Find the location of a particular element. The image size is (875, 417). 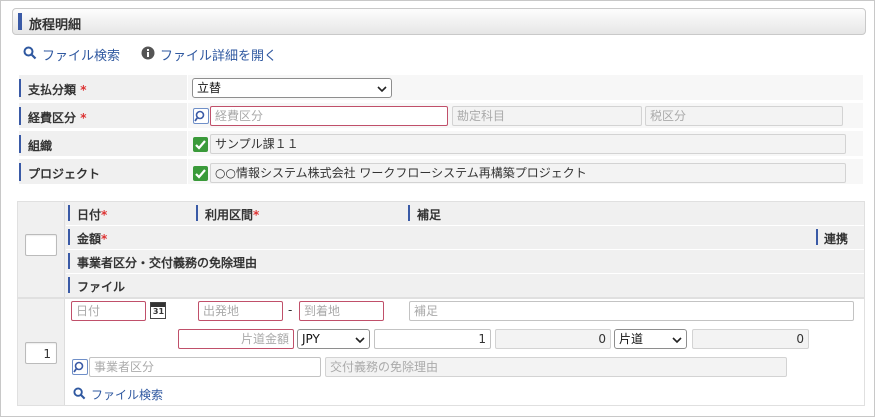

project-value-cell: ○○情報システム株式会社 ワークフローシステム再構築プロジェクト is located at coordinates (525, 172).